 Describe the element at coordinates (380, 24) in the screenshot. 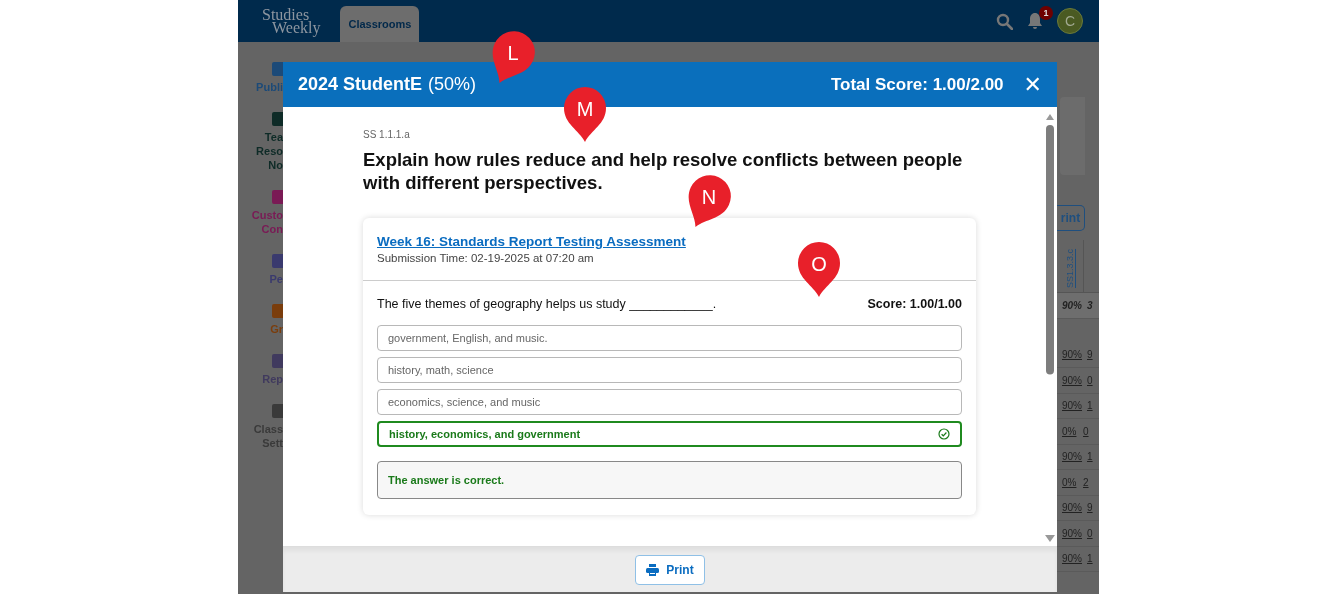

I see `nav-tab: Classrooms` at that location.